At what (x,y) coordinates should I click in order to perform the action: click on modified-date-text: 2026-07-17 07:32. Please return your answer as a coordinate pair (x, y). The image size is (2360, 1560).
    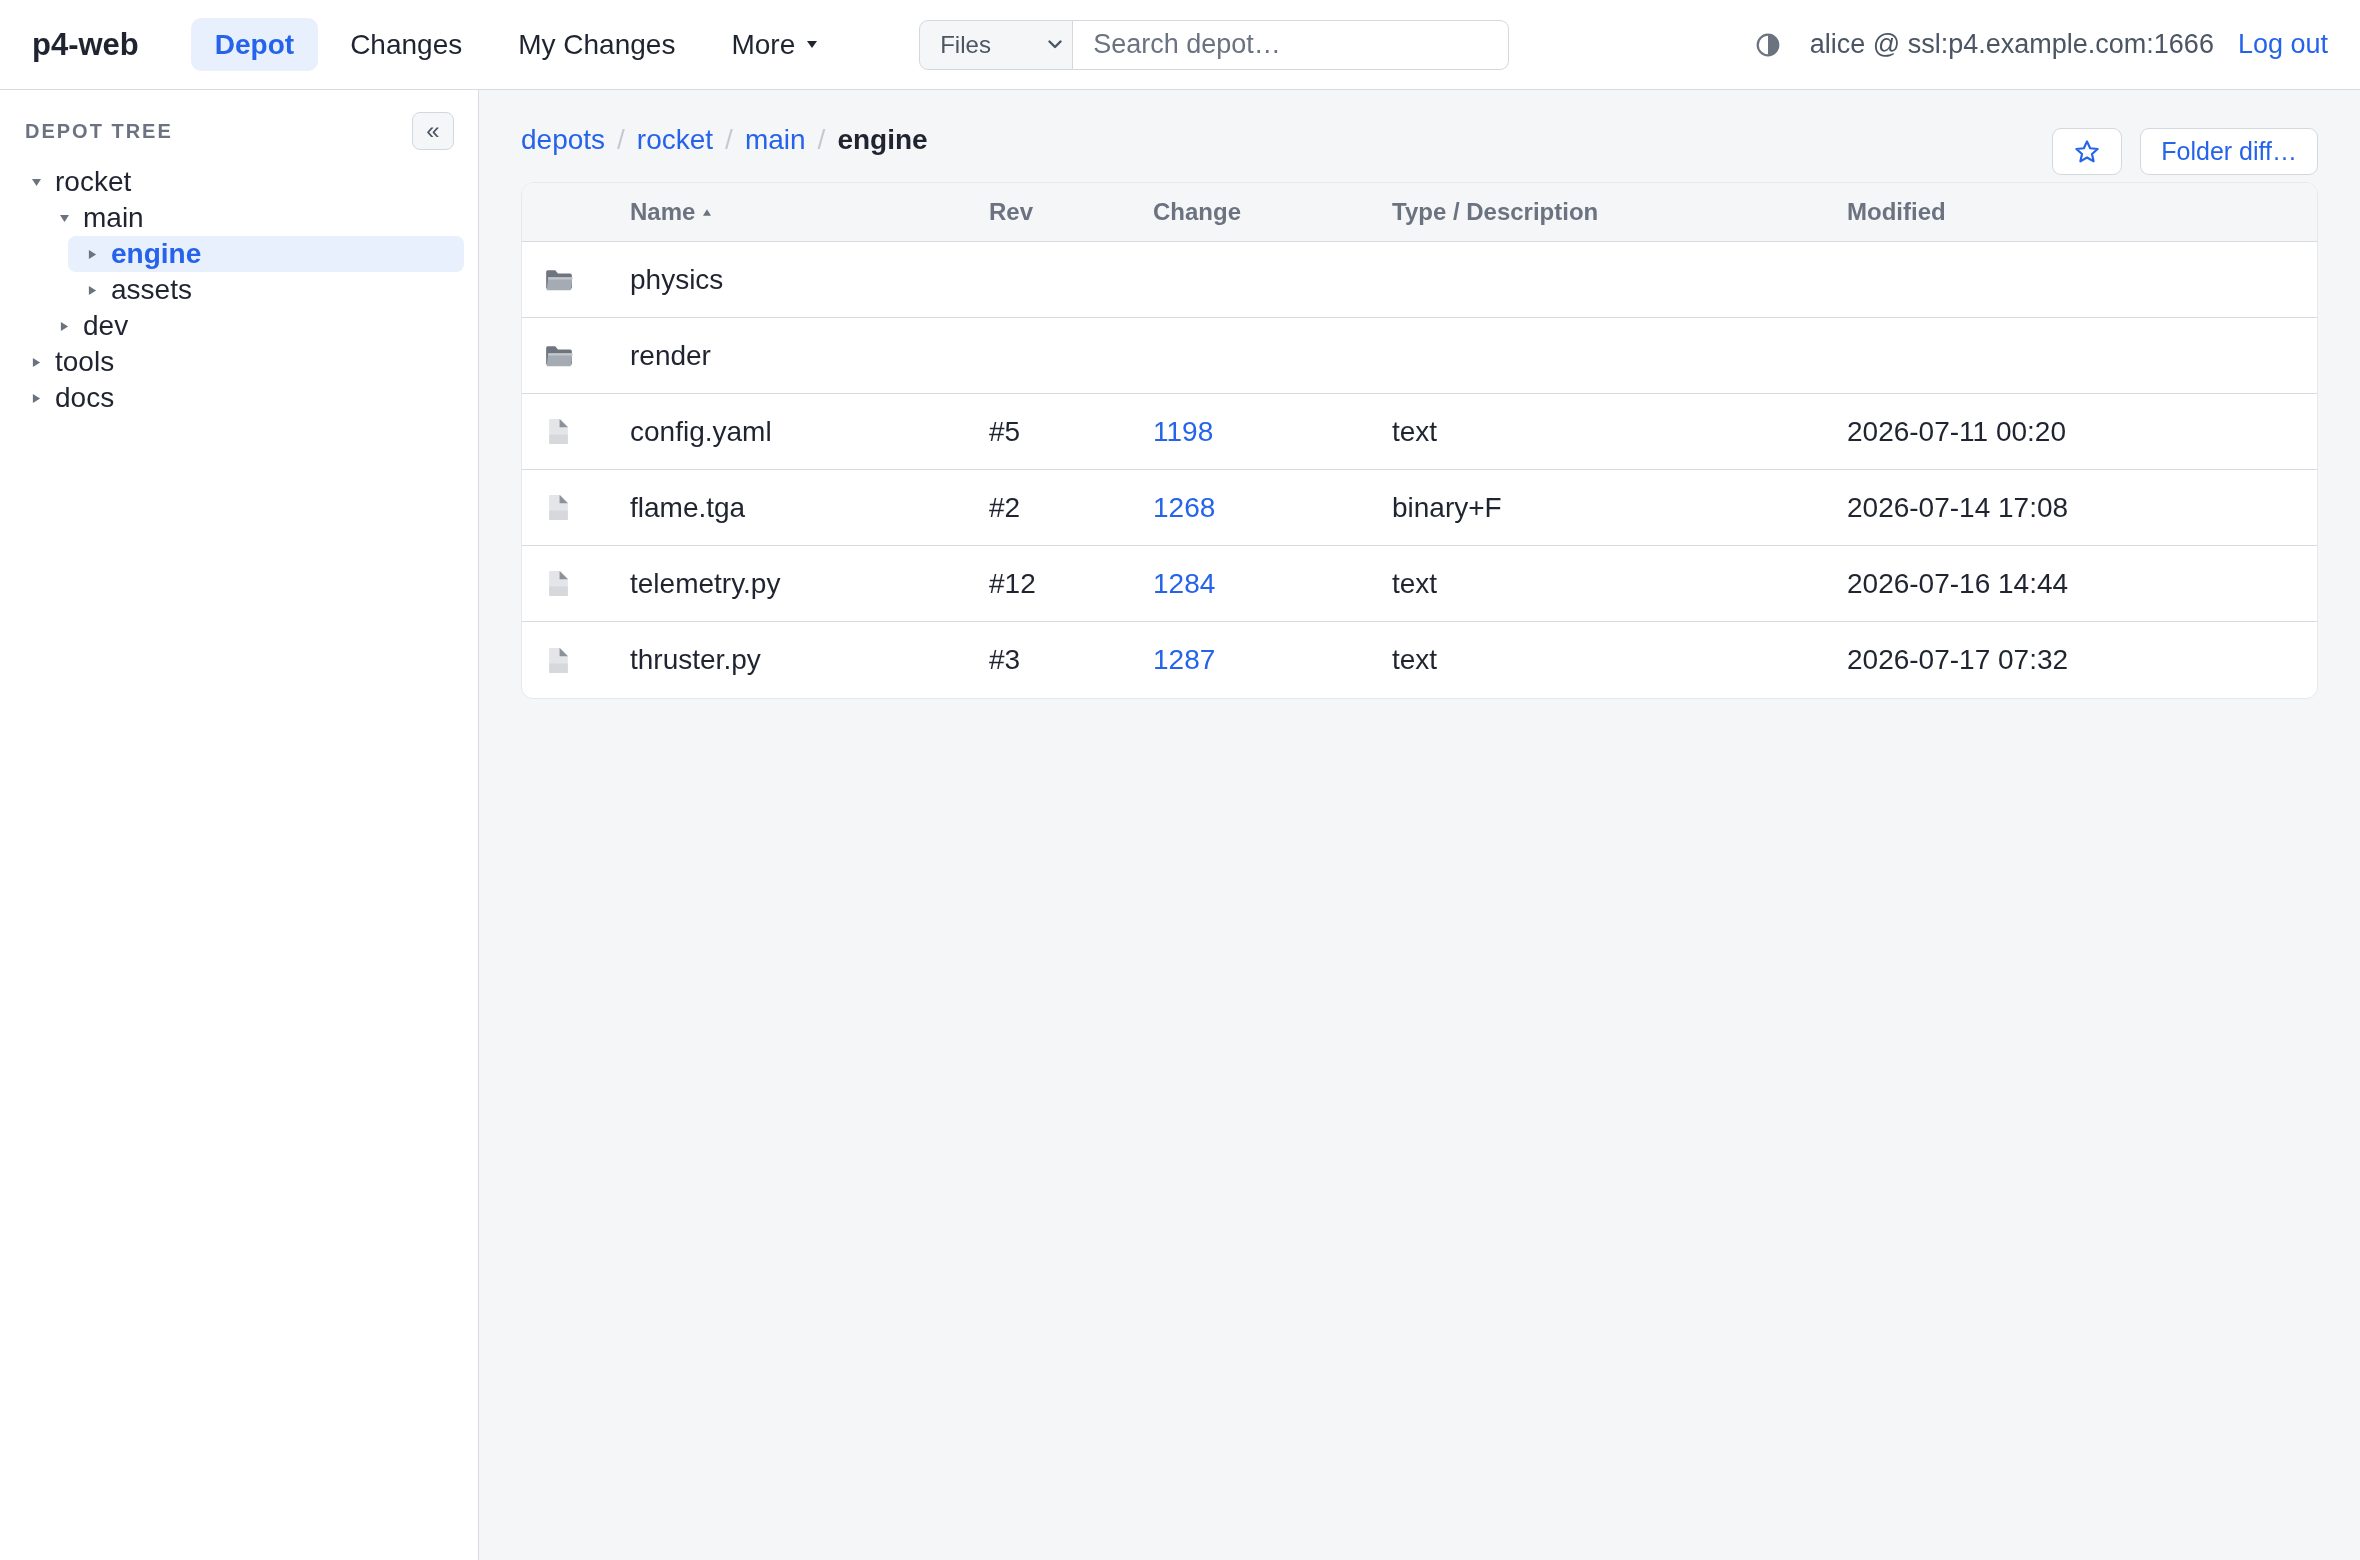
    Looking at the image, I should click on (1958, 659).